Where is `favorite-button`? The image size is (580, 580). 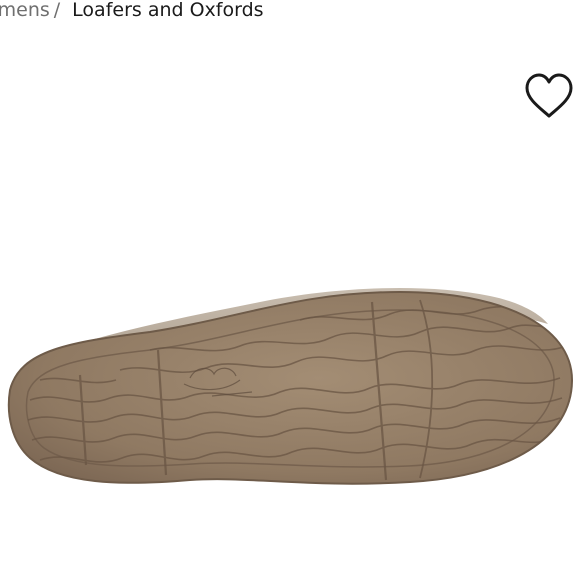 favorite-button is located at coordinates (549, 96).